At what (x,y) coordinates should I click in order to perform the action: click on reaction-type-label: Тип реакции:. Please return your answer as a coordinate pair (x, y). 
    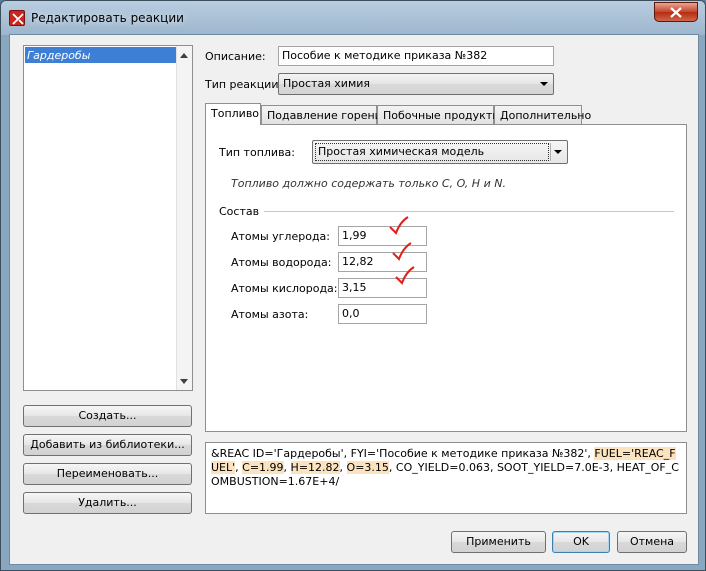
    Looking at the image, I should click on (244, 84).